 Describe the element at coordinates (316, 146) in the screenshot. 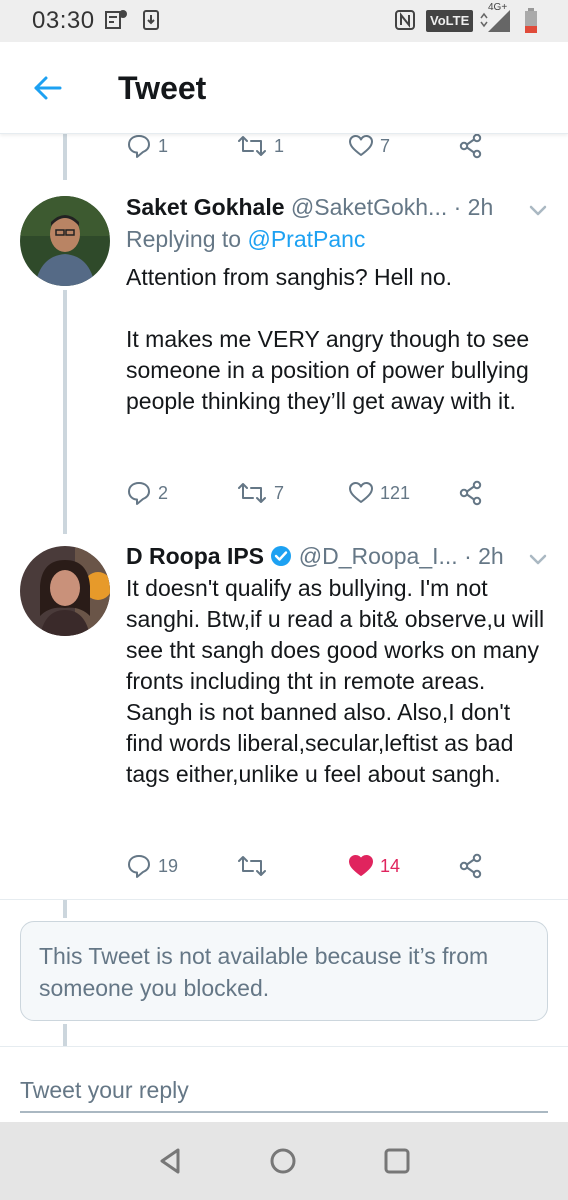

I see `tweet-actions: 1 1 7` at that location.